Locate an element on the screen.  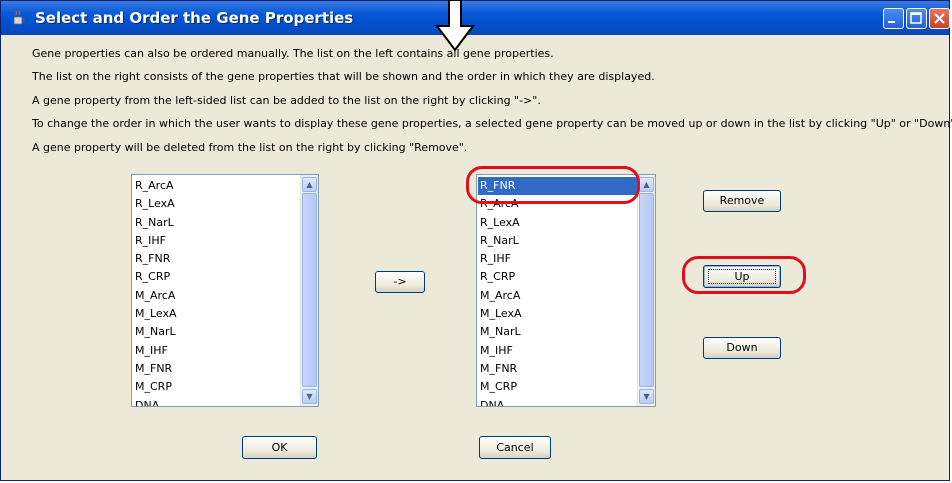
window-title: Select and Order the Gene Properties is located at coordinates (194, 18).